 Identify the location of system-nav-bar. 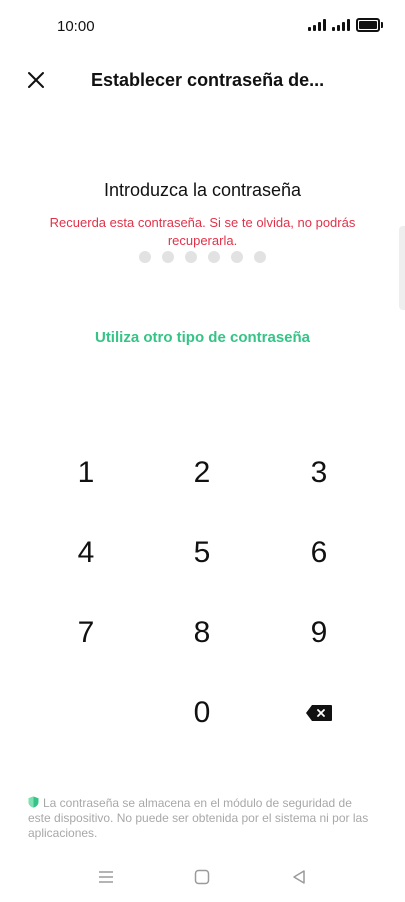
(202, 877).